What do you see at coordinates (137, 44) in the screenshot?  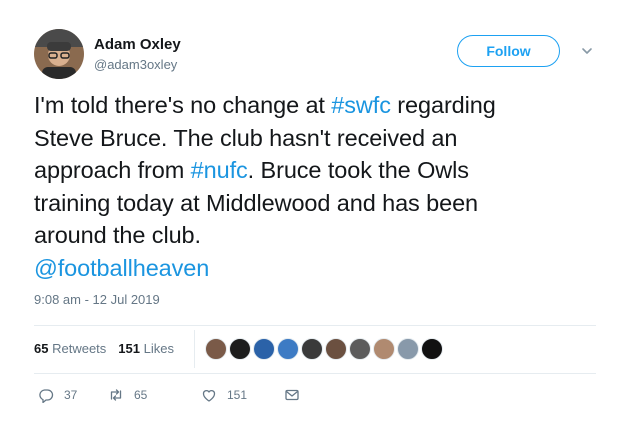 I see `author-display-name: Adam Oxley` at bounding box center [137, 44].